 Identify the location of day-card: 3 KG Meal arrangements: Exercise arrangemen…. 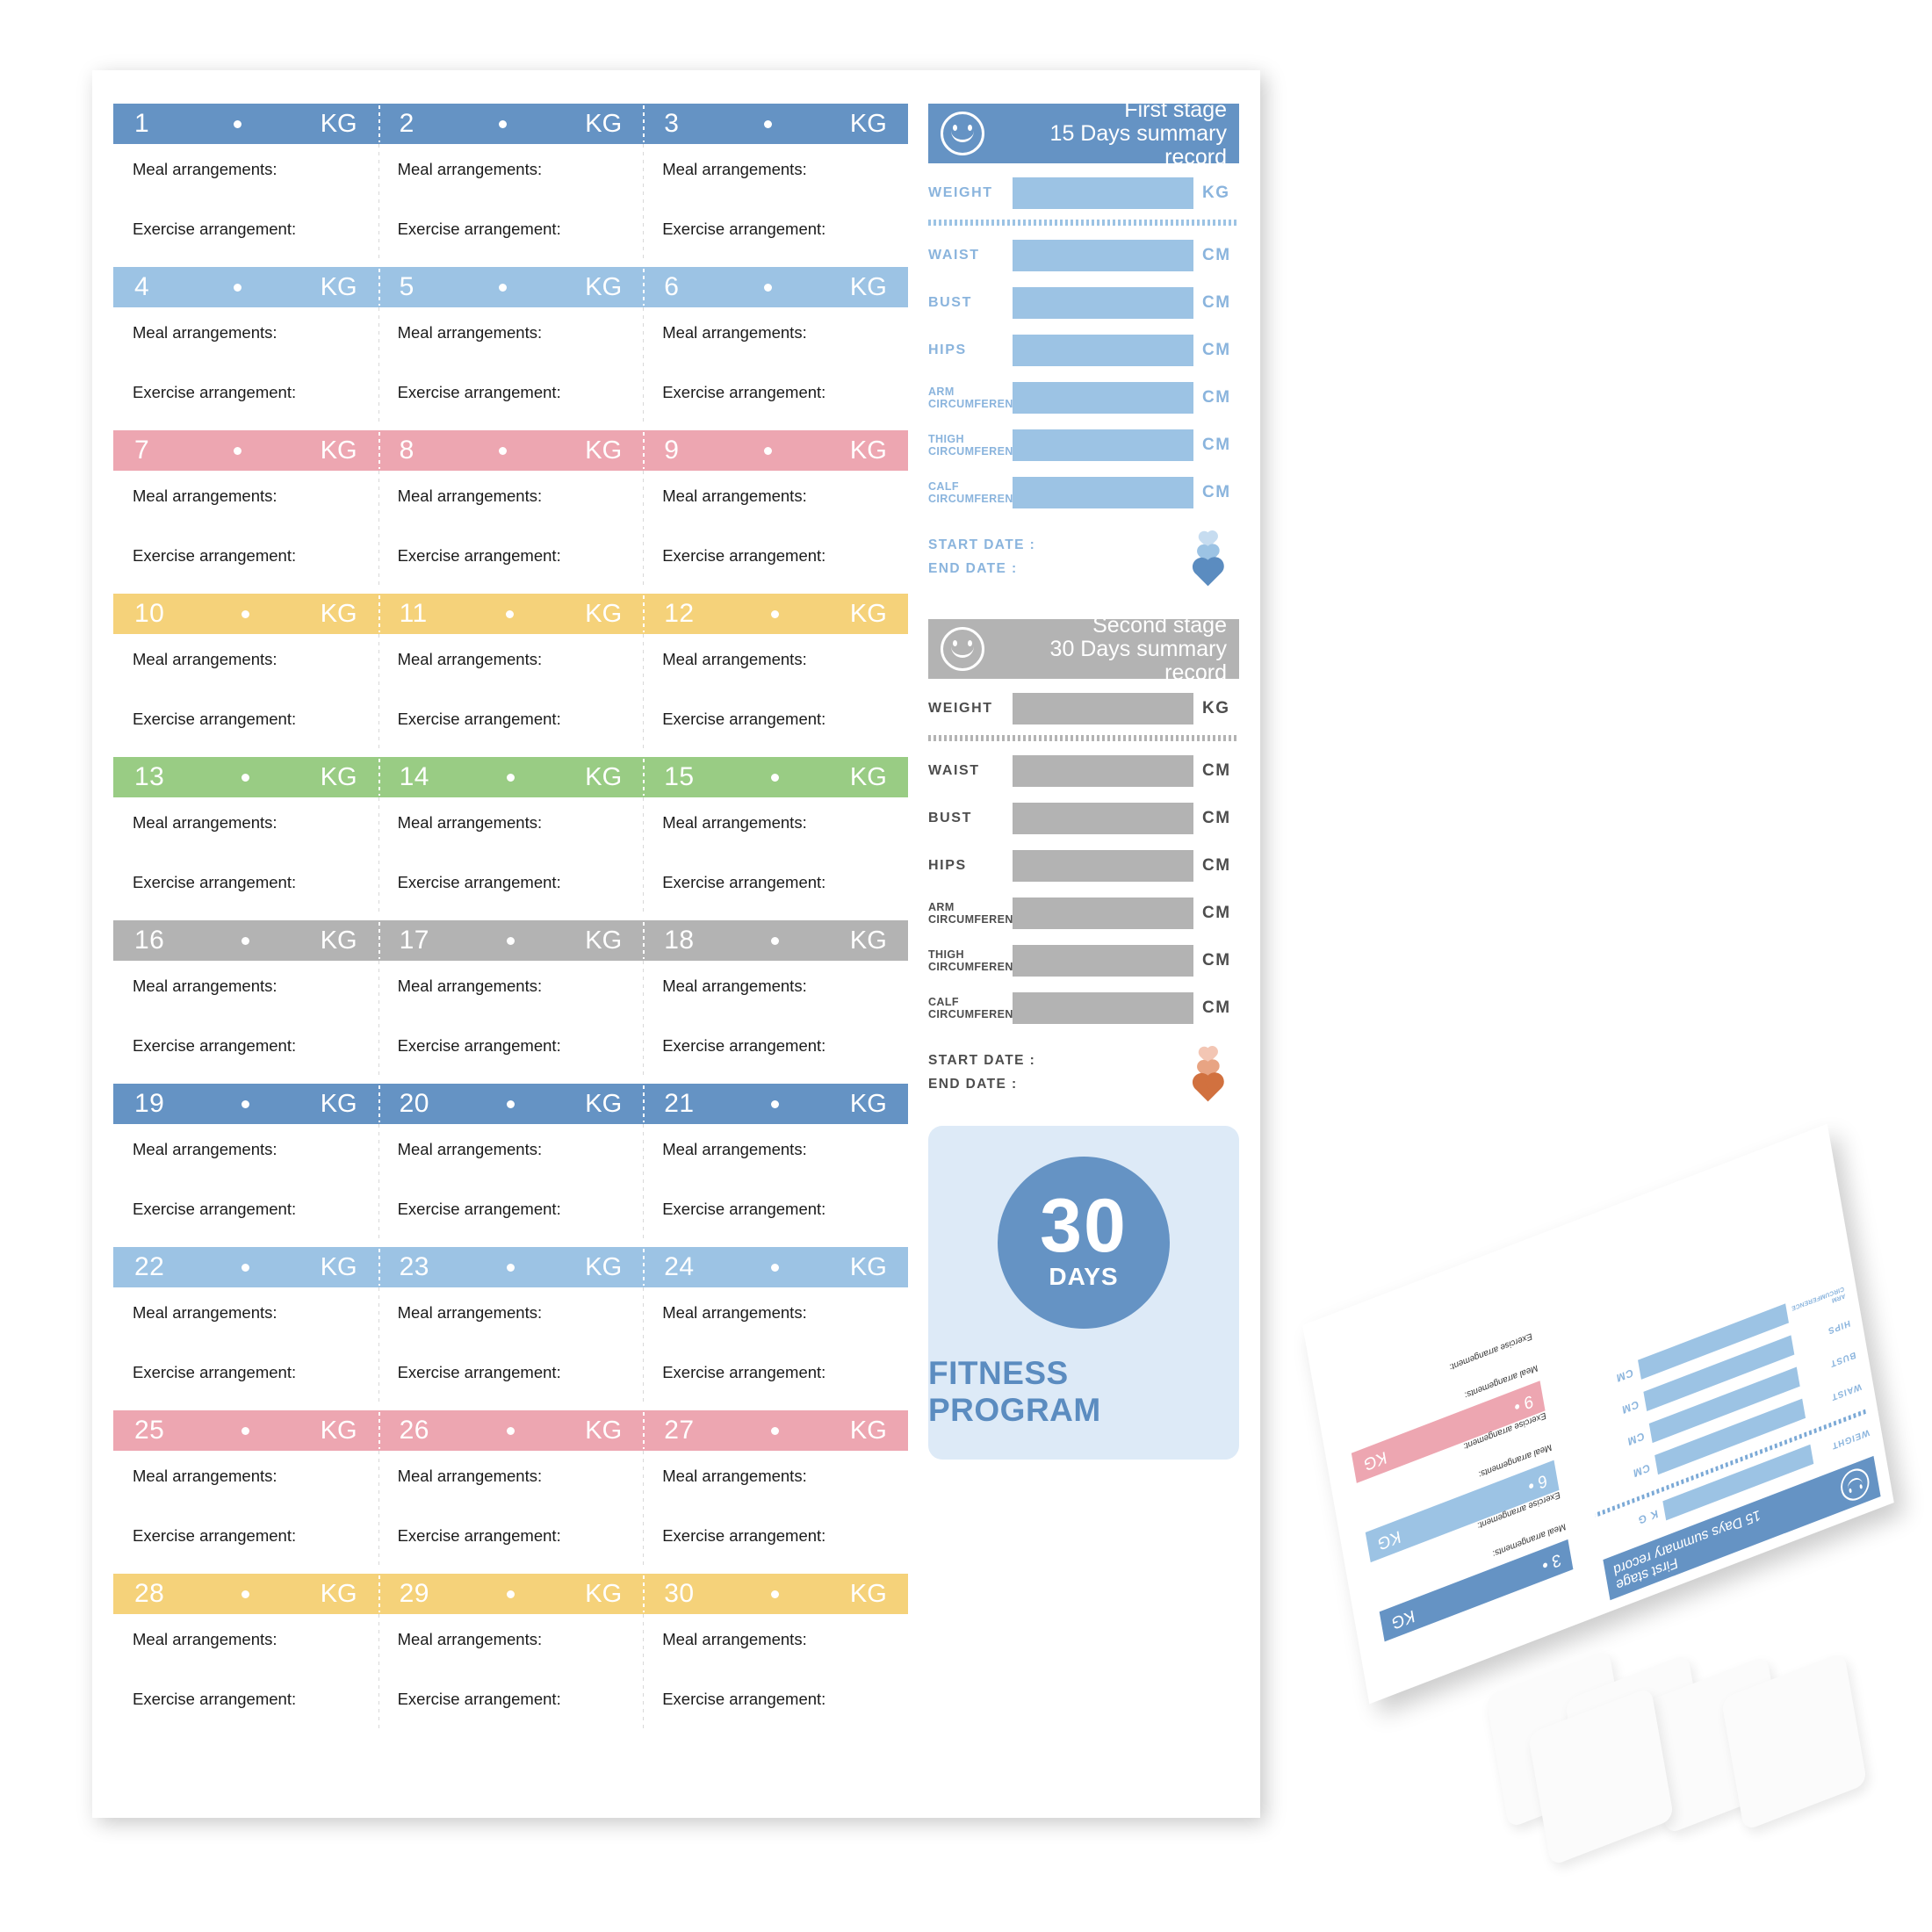
(776, 185).